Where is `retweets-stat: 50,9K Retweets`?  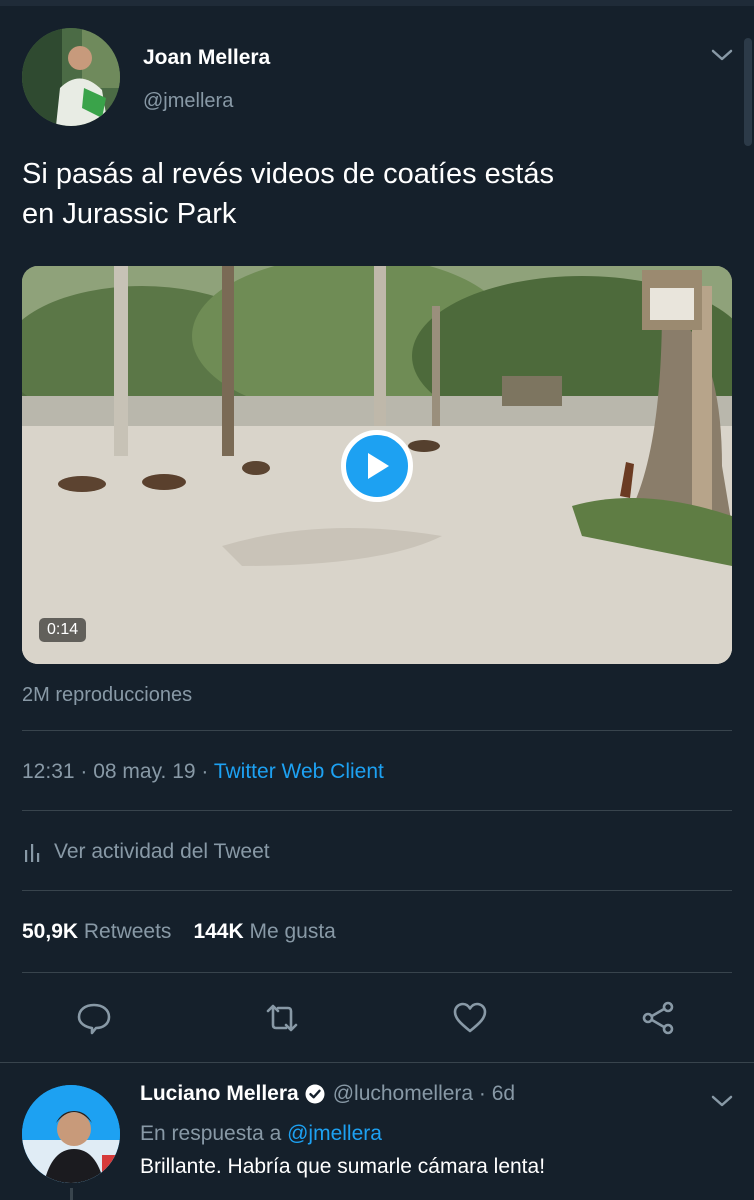 retweets-stat: 50,9K Retweets is located at coordinates (96, 931).